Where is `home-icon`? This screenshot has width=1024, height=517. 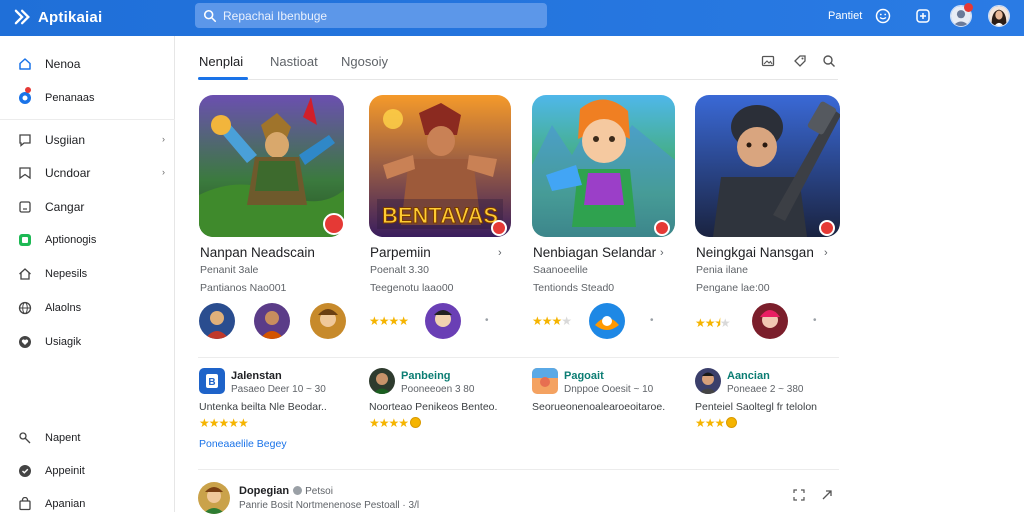 home-icon is located at coordinates (24, 64).